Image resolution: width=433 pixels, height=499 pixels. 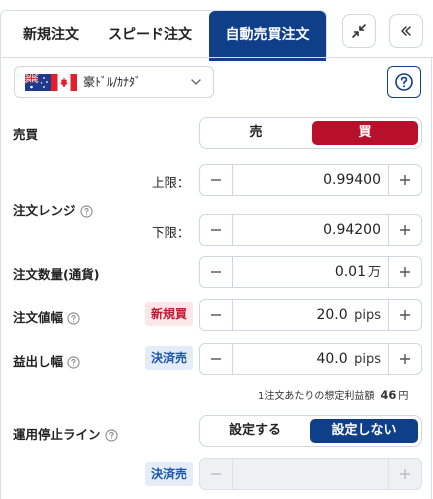 What do you see at coordinates (169, 314) in the screenshot?
I see `new-buy-badge: 新規買` at bounding box center [169, 314].